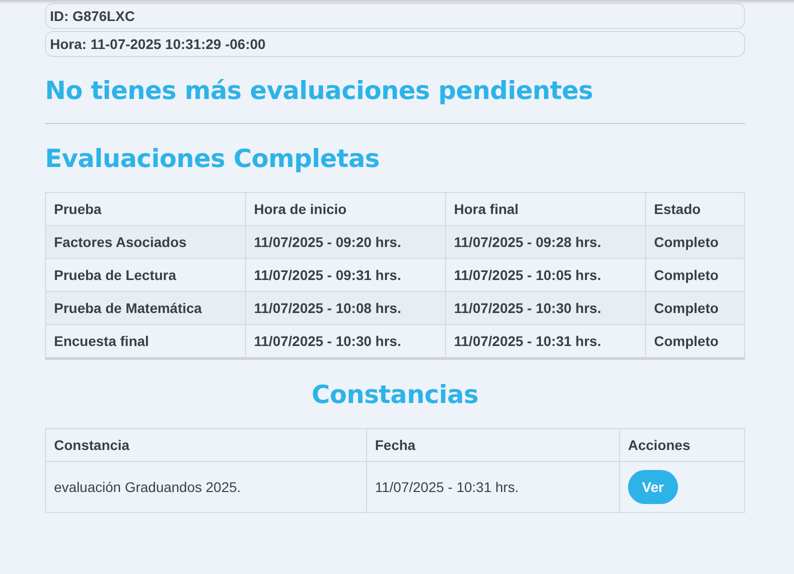 The width and height of the screenshot is (794, 574). Describe the element at coordinates (212, 159) in the screenshot. I see `section-heading: Evaluaciones Completas` at that location.